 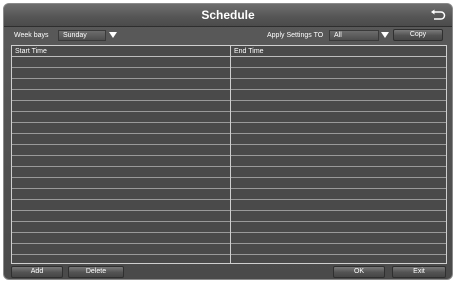 I want to click on title-bar: Schedule, so click(x=228, y=15).